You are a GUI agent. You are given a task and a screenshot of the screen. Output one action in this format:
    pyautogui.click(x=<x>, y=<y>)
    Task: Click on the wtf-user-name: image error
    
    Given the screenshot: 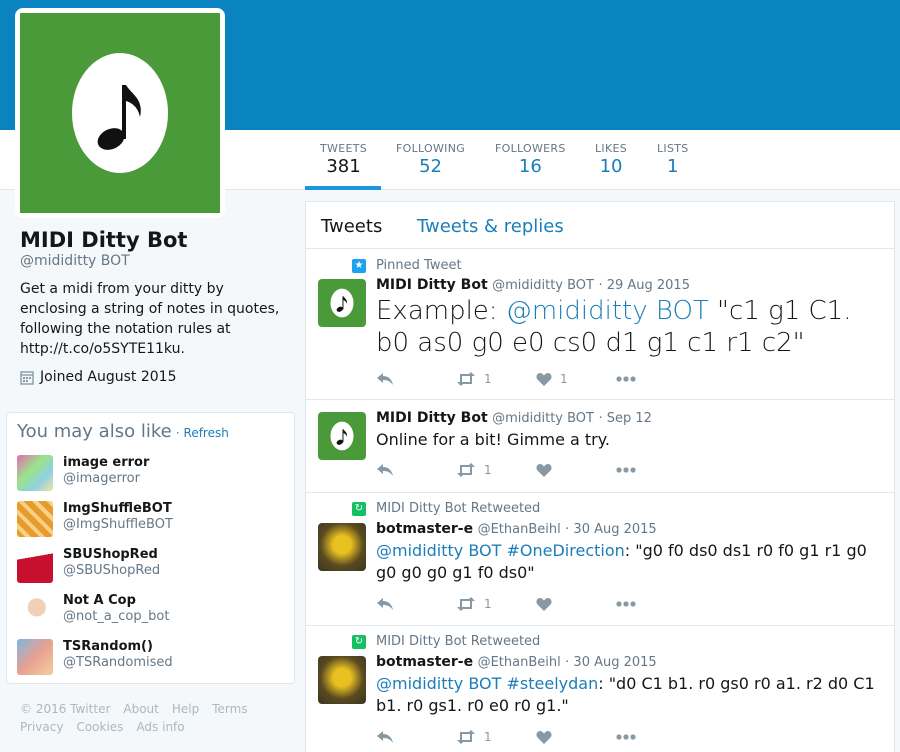 What is the action you would take?
    pyautogui.click(x=106, y=462)
    